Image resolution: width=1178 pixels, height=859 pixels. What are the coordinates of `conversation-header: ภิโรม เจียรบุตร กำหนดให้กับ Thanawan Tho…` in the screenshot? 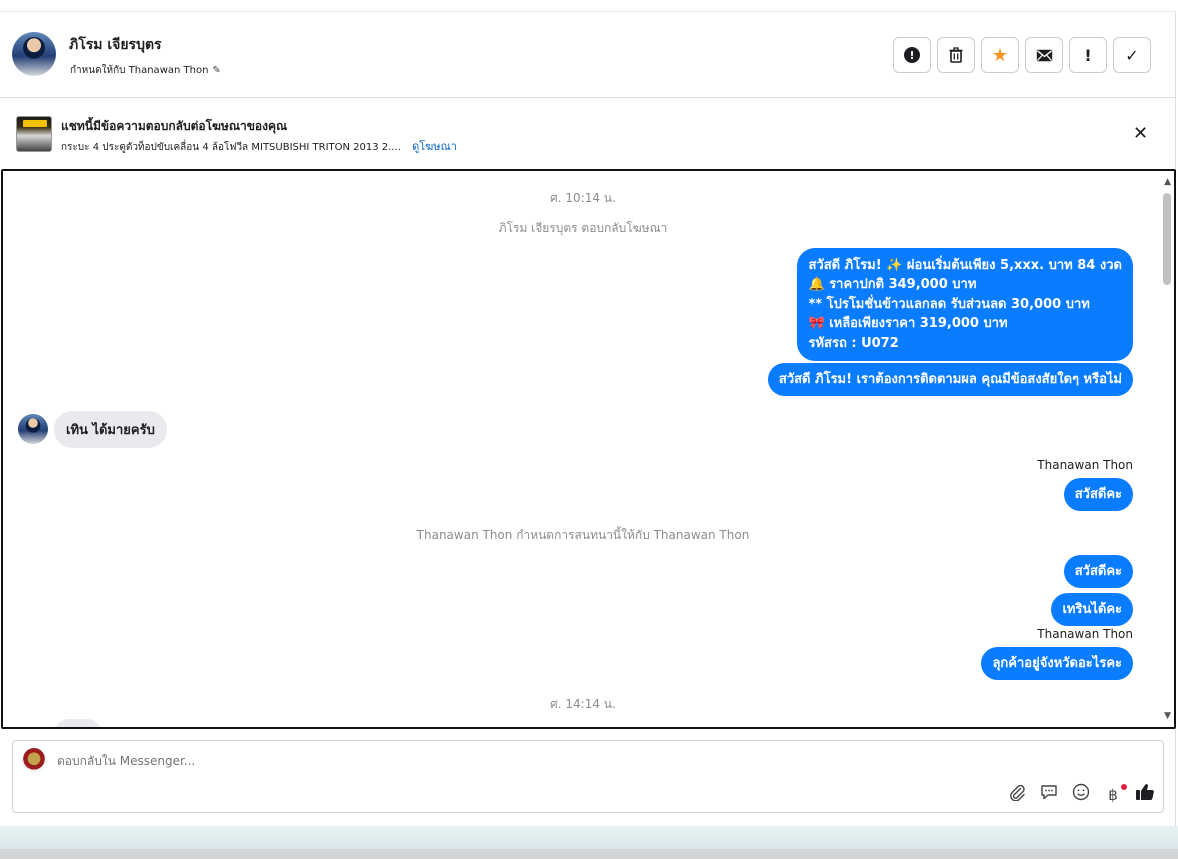 It's located at (588, 55).